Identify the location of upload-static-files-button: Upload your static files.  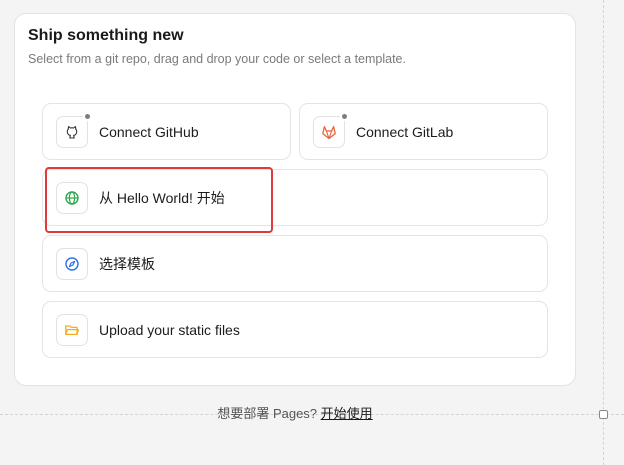
(295, 329).